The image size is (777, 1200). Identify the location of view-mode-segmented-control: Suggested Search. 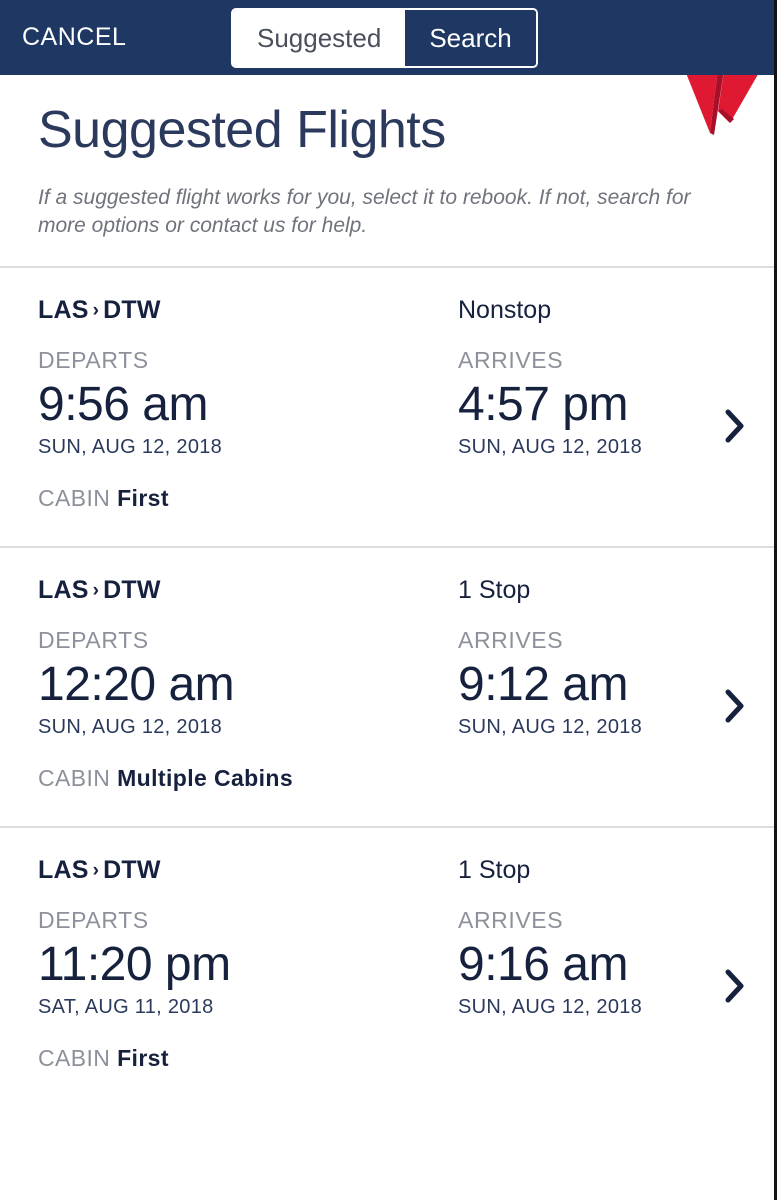
(384, 38).